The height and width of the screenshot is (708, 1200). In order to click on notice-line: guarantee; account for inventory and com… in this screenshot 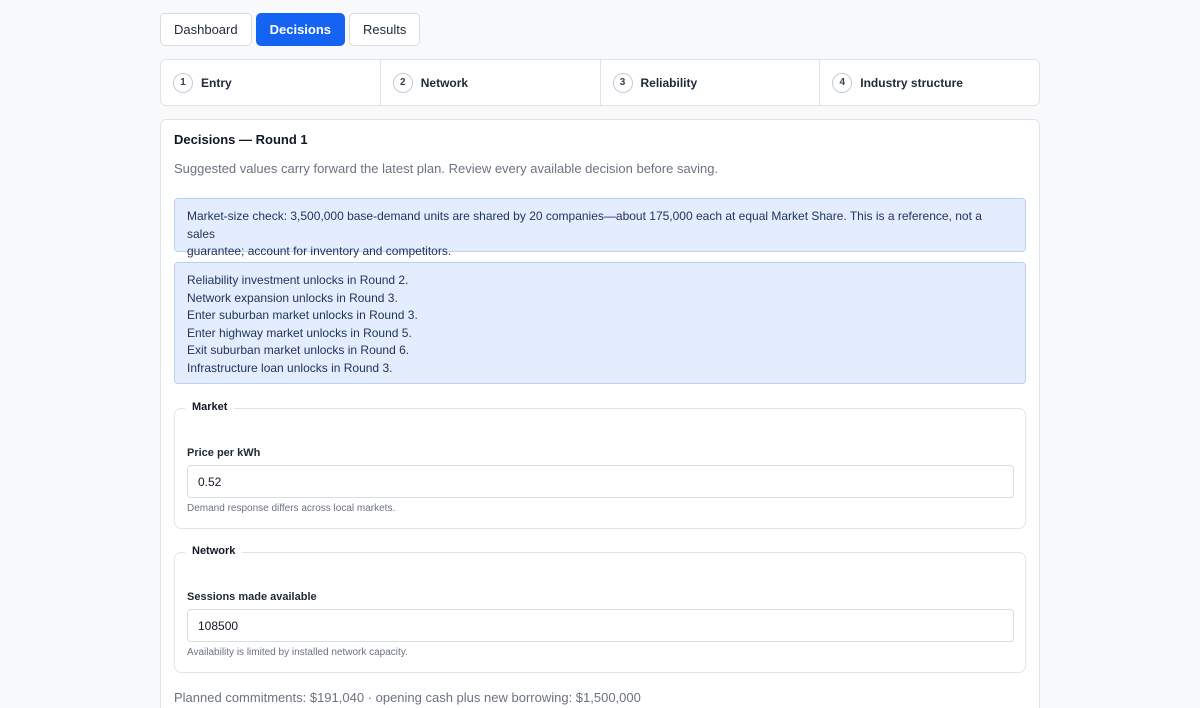, I will do `click(319, 251)`.